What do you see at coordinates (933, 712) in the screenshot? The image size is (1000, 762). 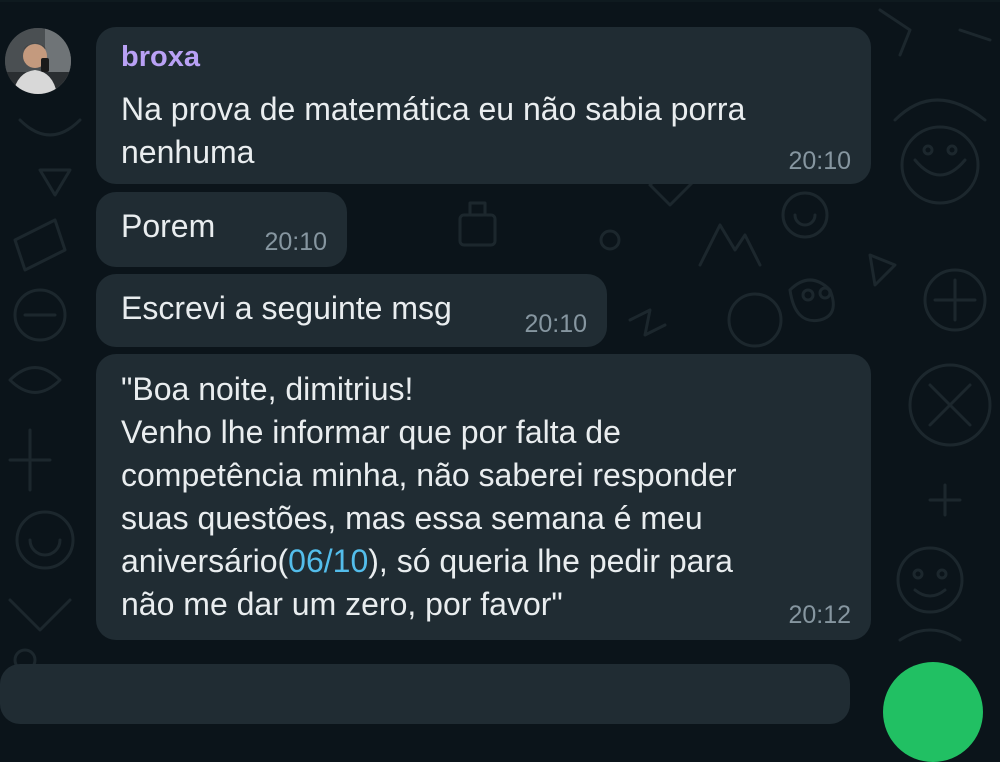 I see `scroll-fab-button` at bounding box center [933, 712].